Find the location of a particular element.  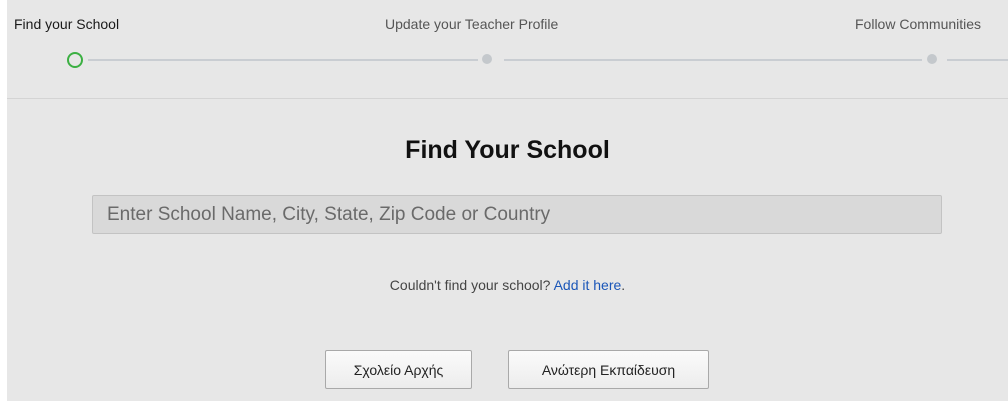

add-school-link: Add it here is located at coordinates (588, 285).